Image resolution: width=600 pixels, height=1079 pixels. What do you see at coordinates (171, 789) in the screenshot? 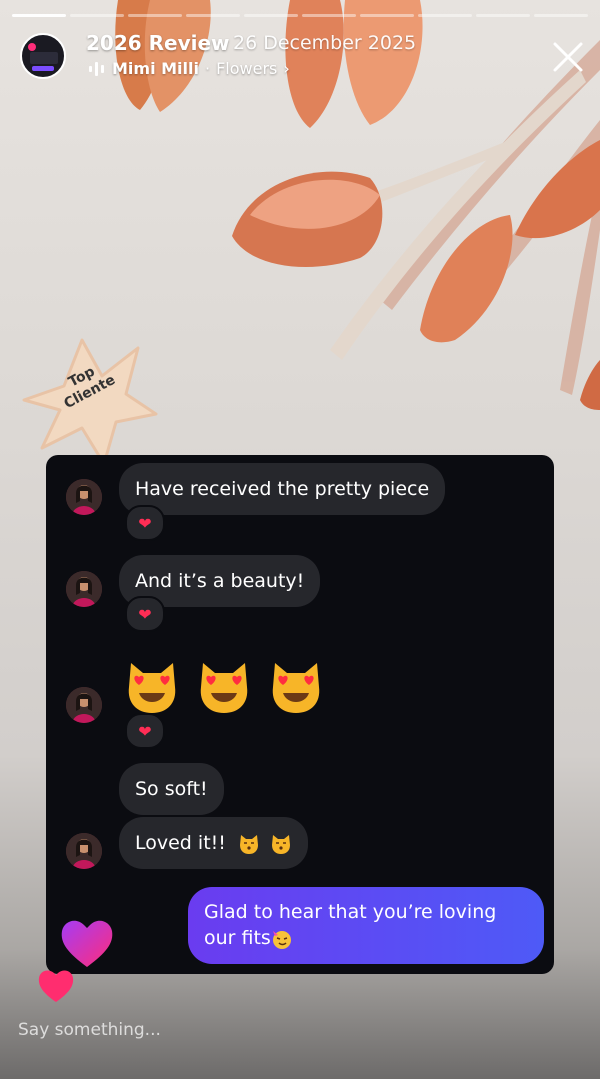
I see `message-bubble: So soft!` at bounding box center [171, 789].